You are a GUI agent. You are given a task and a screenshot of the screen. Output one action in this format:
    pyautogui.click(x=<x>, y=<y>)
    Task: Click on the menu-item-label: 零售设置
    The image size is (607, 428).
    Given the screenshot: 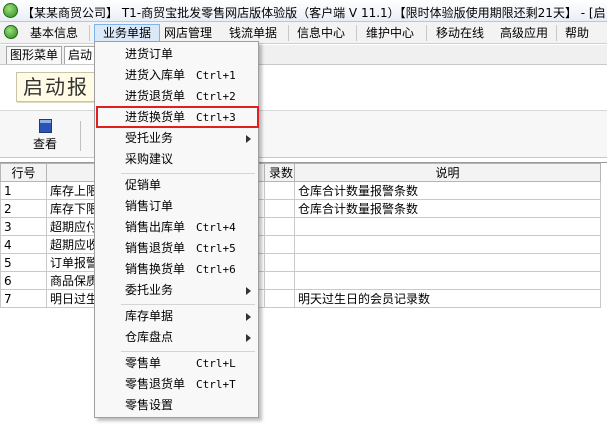 What is the action you would take?
    pyautogui.click(x=149, y=405)
    